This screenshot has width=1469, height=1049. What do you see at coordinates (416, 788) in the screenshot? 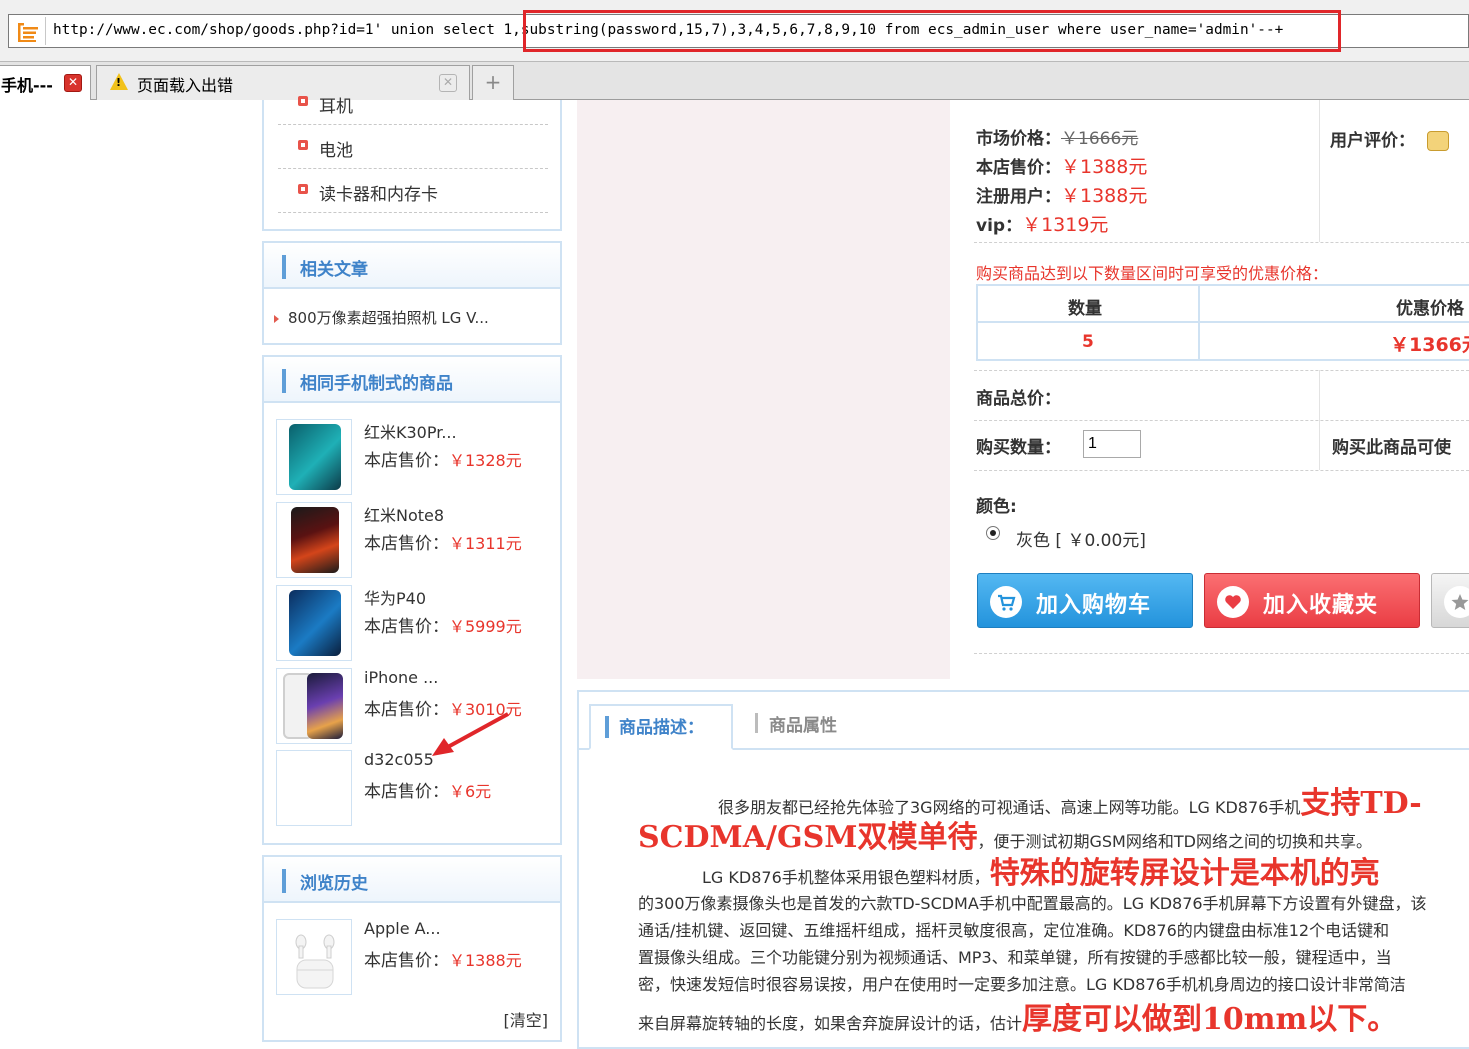
I see `goods-item: d32c055 本店售价：￥6元` at bounding box center [416, 788].